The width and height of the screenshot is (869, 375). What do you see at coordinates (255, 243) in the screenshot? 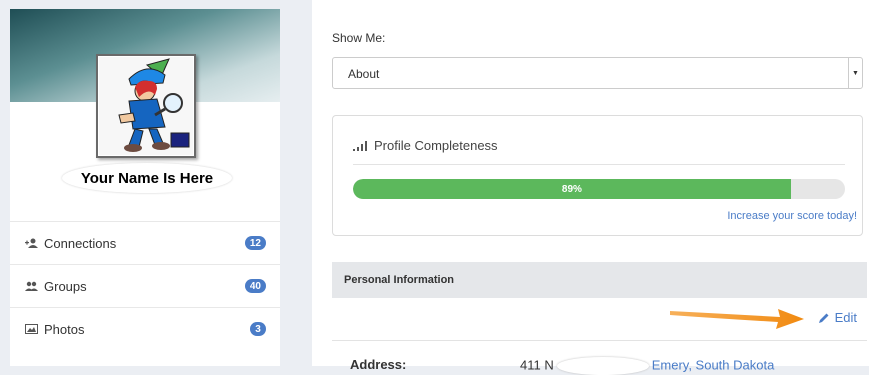
I see `count-badge: 12` at bounding box center [255, 243].